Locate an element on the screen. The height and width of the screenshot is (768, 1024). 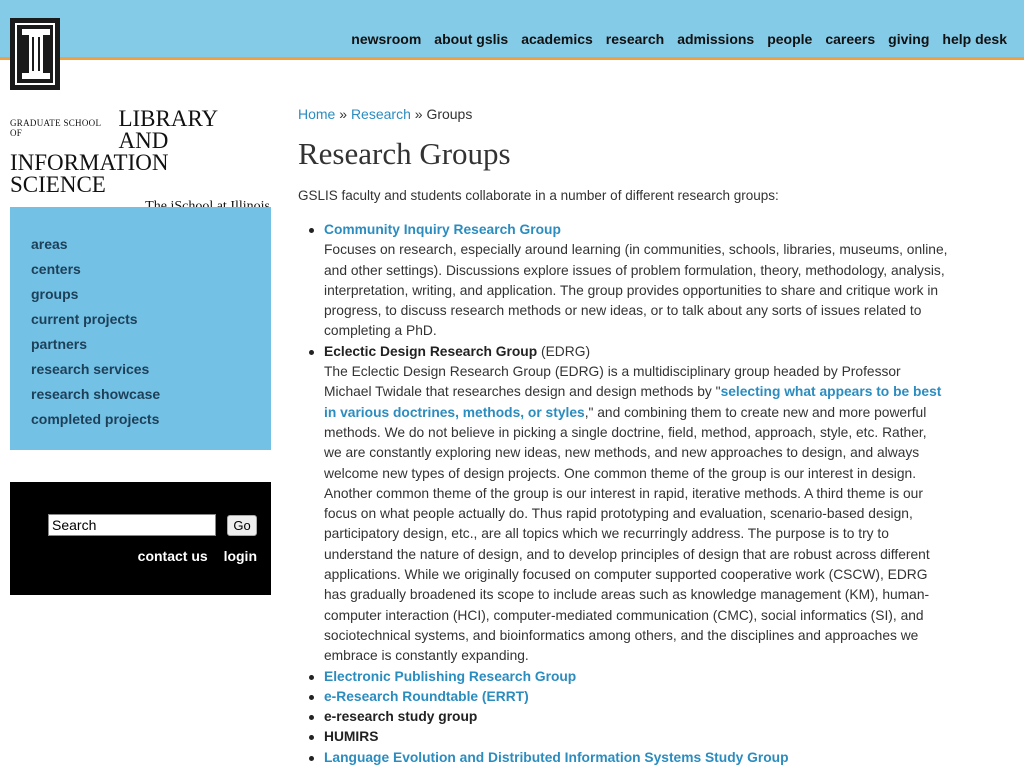
list-item: HUMIRS is located at coordinates (628, 737).